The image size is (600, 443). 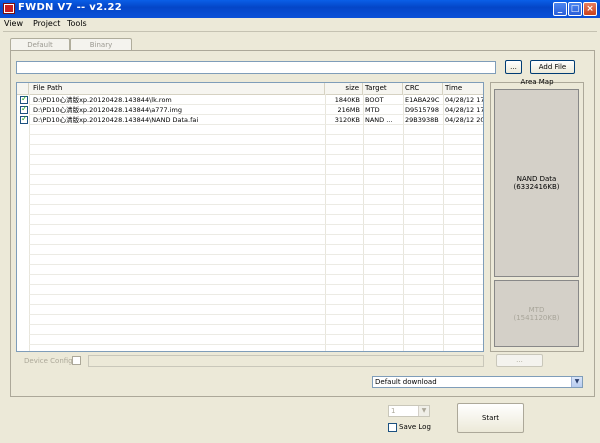 What do you see at coordinates (286, 361) in the screenshot?
I see `device-config-field` at bounding box center [286, 361].